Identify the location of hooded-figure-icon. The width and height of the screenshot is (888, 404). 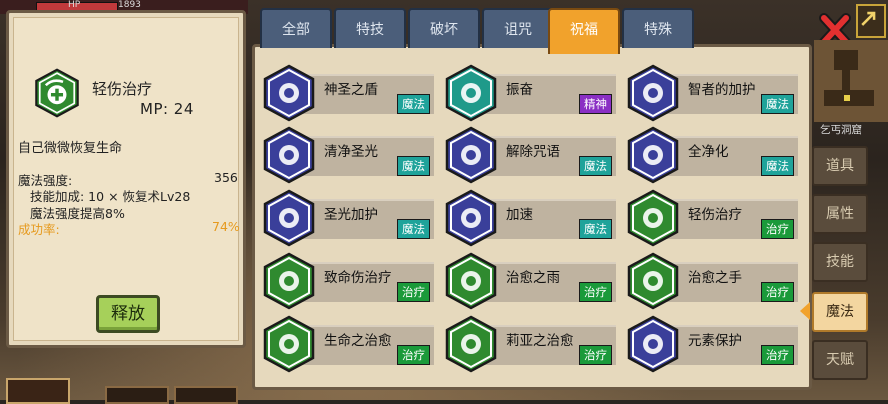
(289, 218).